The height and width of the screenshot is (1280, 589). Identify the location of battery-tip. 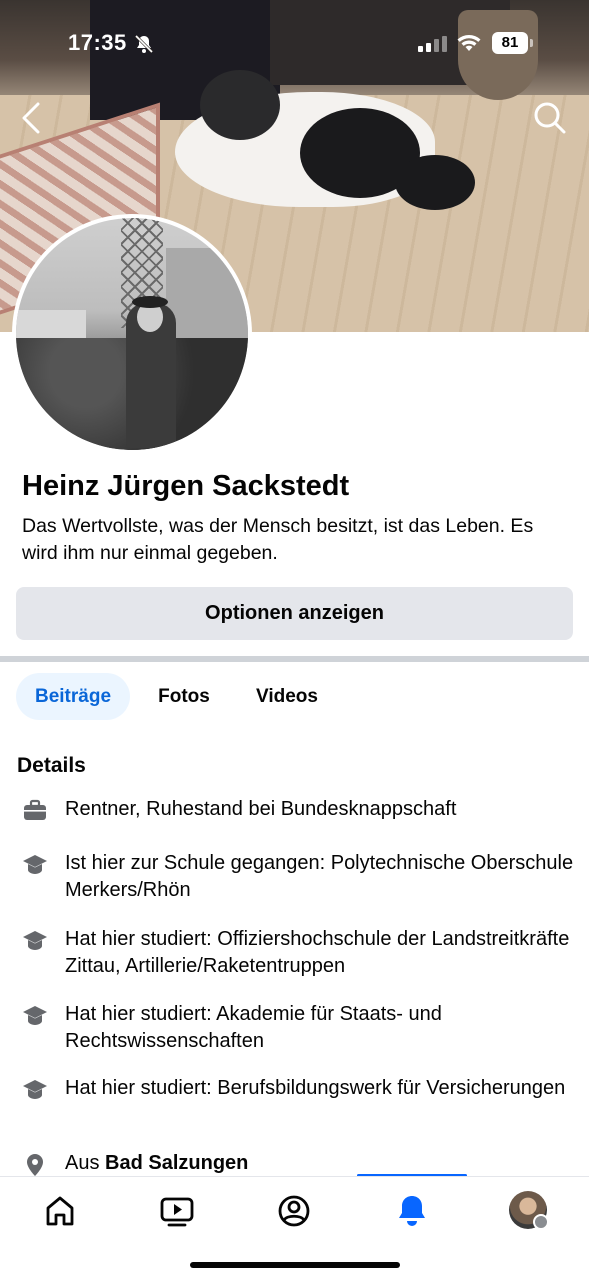
(531, 43).